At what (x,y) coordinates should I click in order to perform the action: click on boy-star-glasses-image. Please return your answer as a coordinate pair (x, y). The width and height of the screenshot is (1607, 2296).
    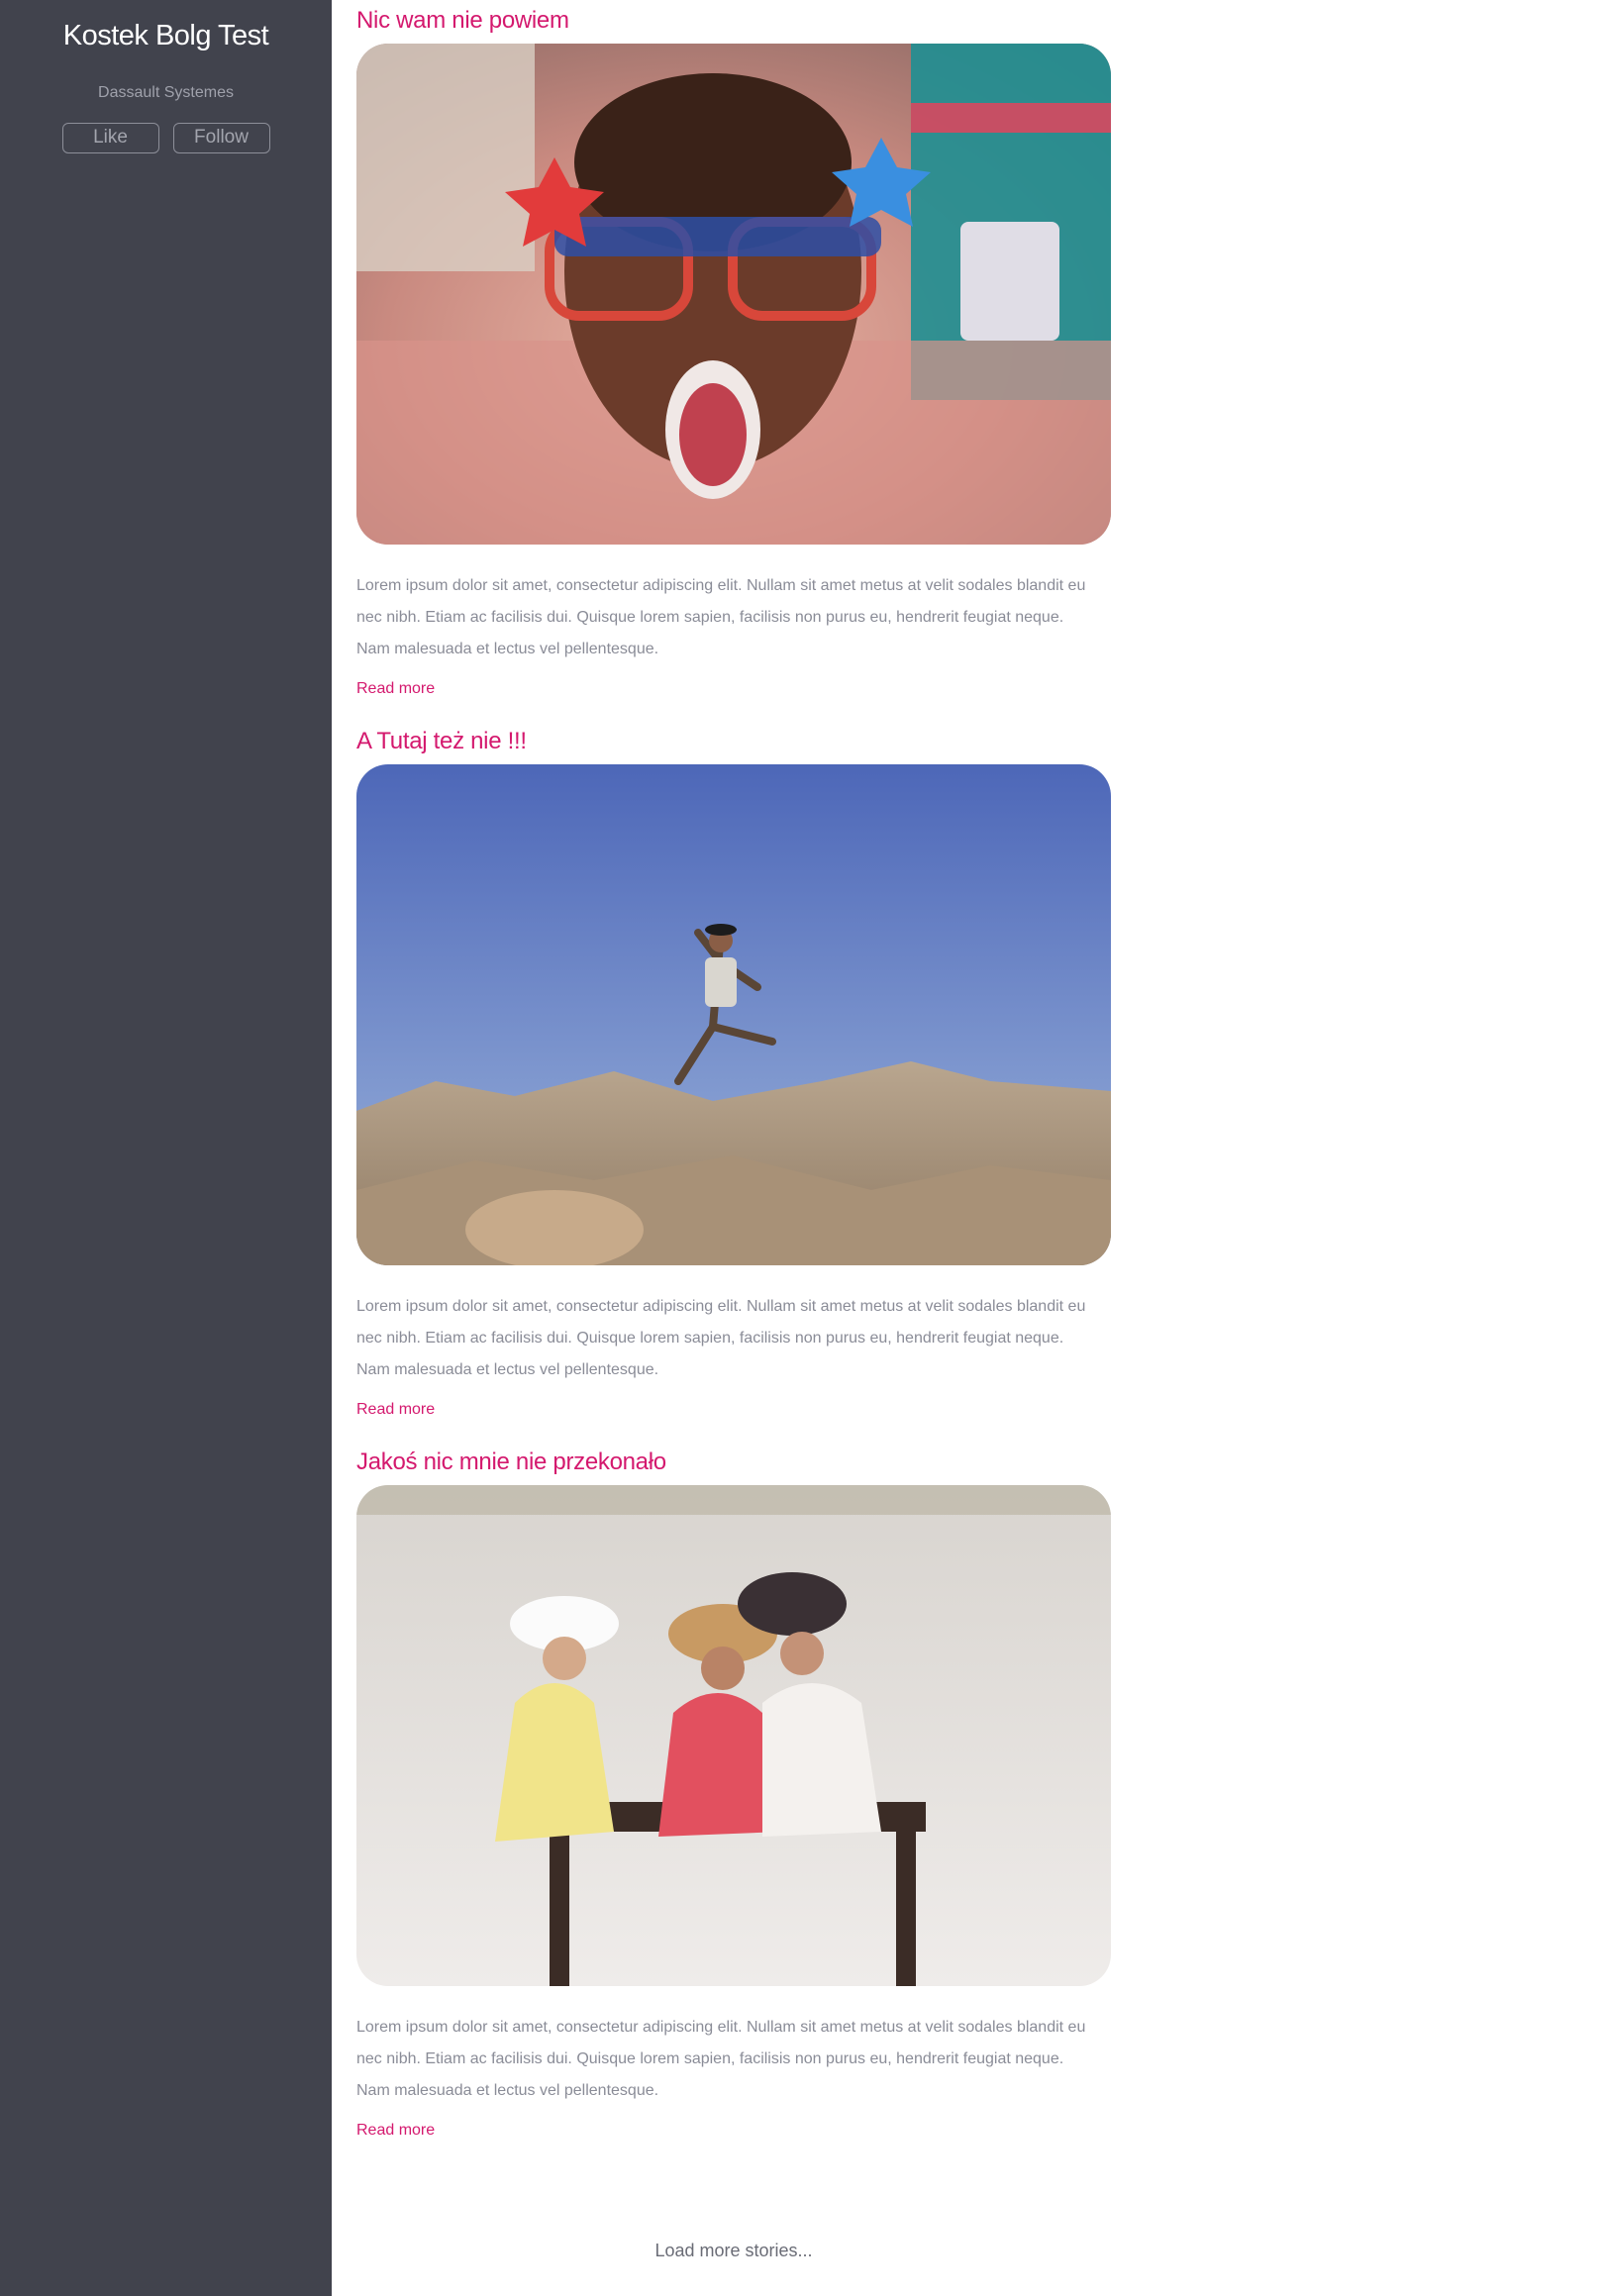
    Looking at the image, I should click on (733, 294).